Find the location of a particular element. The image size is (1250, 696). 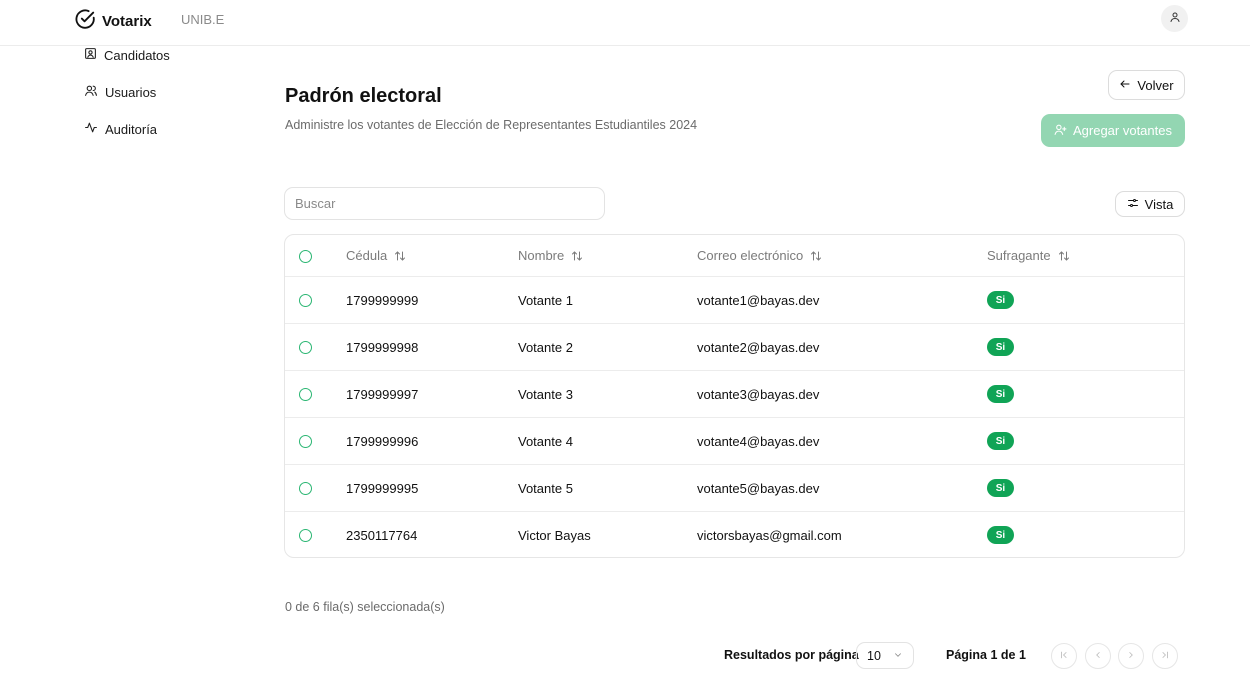

rows-per-page-select: 10 is located at coordinates (885, 655).